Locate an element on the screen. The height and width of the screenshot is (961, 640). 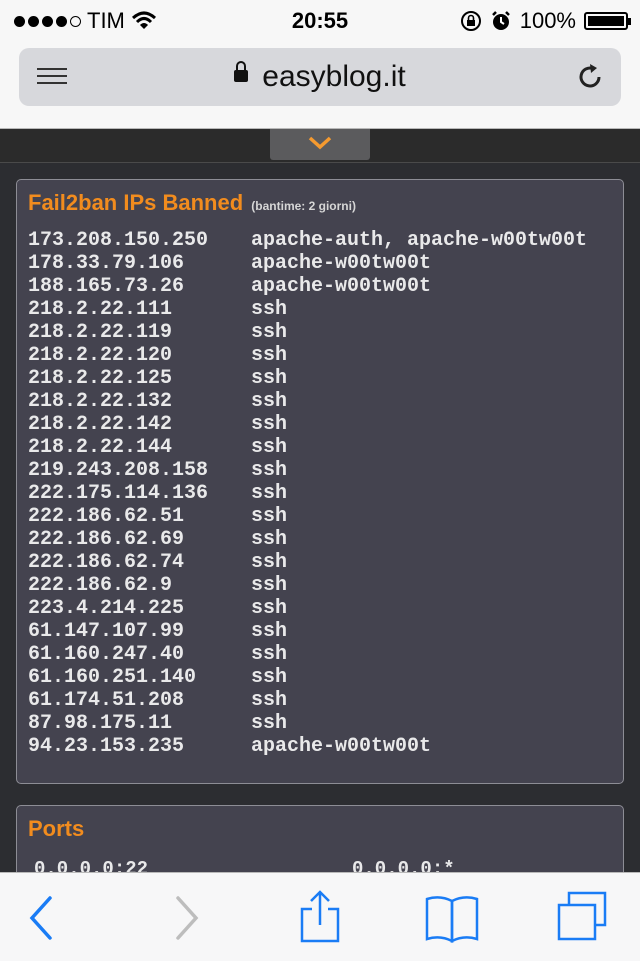
banned-ip: 222.186.62.9 is located at coordinates (100, 585).